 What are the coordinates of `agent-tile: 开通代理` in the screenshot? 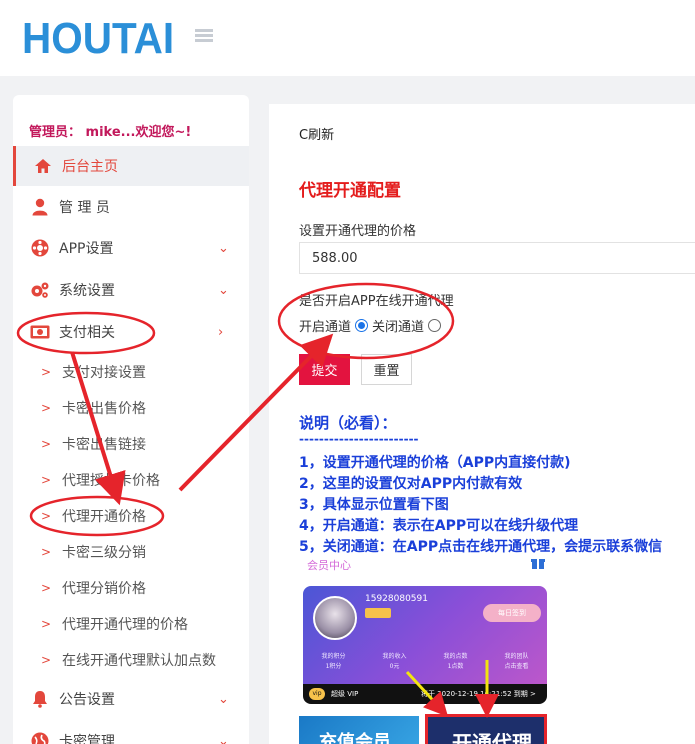 It's located at (486, 729).